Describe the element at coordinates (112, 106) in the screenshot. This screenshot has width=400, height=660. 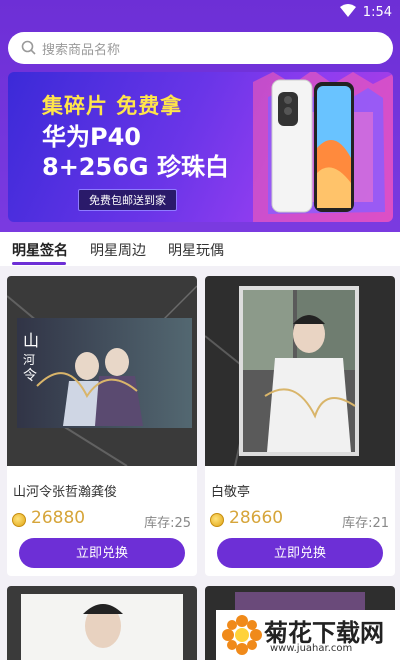
I see `banner-headline: 集碎片 免费拿` at that location.